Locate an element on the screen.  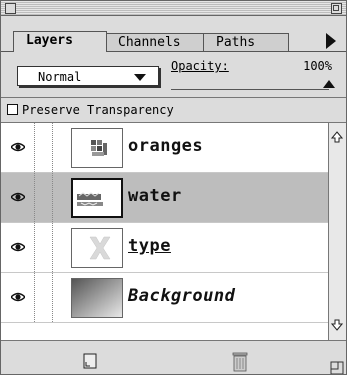
chevron-down-icon is located at coordinates (140, 77).